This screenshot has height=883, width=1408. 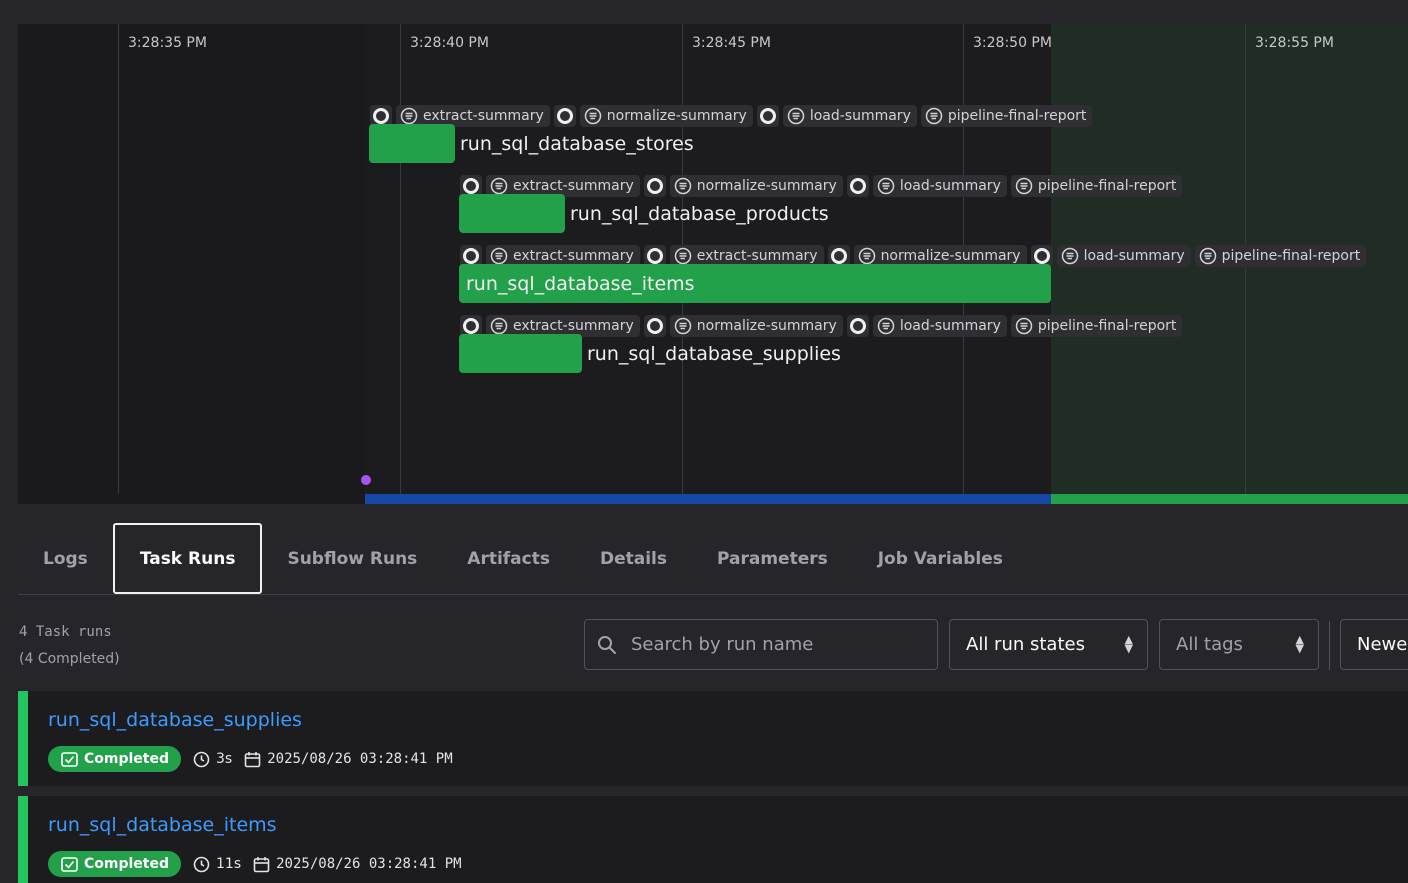 What do you see at coordinates (633, 558) in the screenshot?
I see `tab-details: Details` at bounding box center [633, 558].